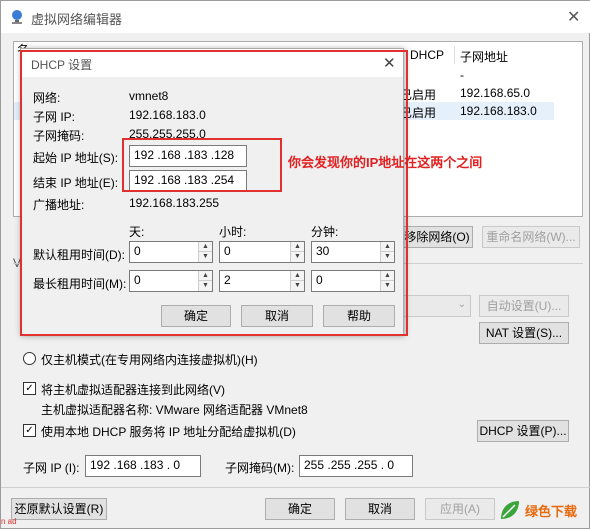 The image size is (590, 529). Describe the element at coordinates (462, 75) in the screenshot. I see `row-subnet: -` at that location.